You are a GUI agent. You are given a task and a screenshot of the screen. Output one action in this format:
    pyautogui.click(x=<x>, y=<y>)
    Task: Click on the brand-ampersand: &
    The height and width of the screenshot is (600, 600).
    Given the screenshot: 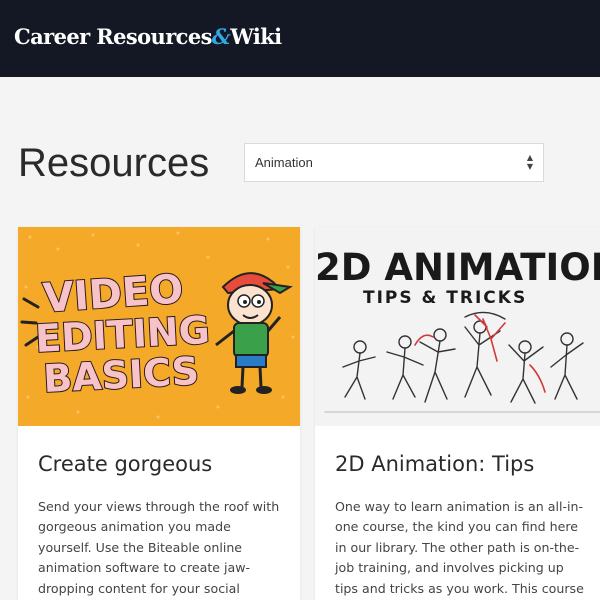 What is the action you would take?
    pyautogui.click(x=221, y=36)
    